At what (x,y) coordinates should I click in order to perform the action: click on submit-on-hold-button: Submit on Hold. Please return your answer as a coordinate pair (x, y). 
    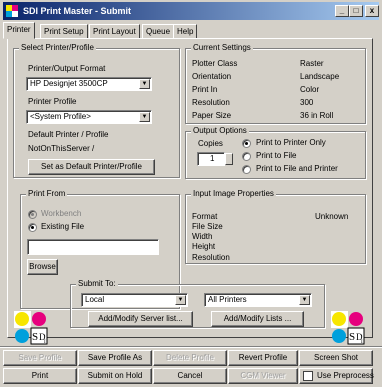
    Looking at the image, I should click on (115, 376).